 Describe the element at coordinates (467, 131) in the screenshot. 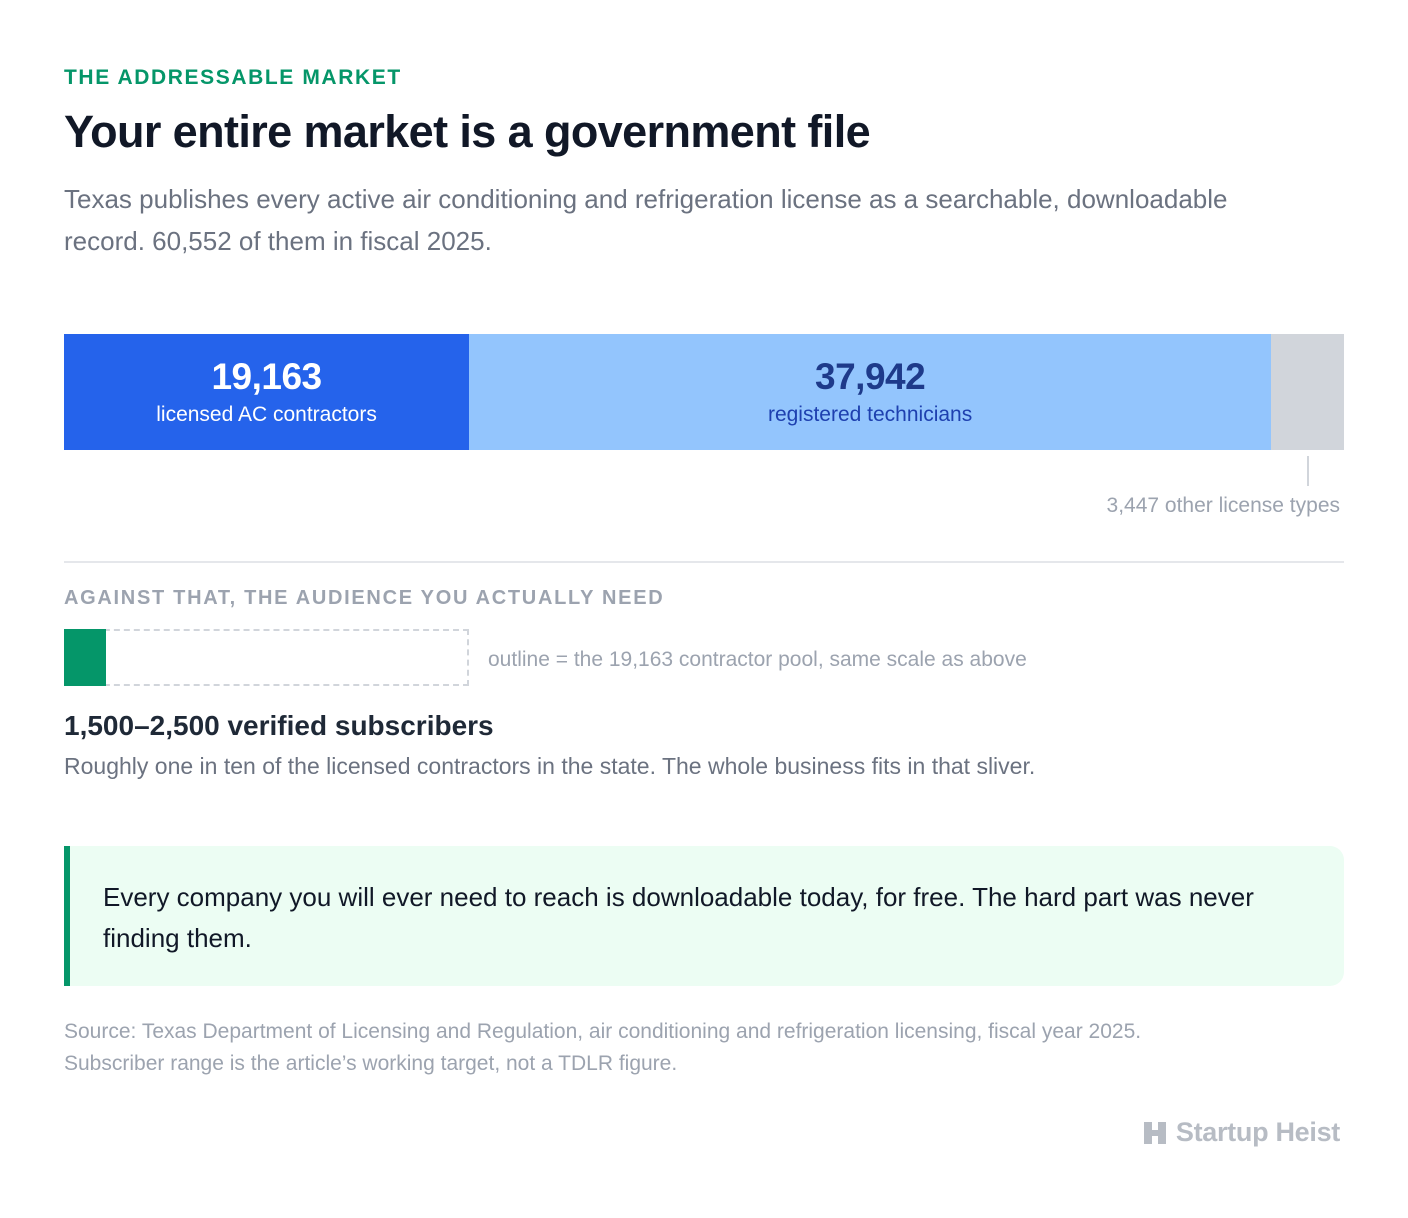

I see `page-title: Your entire market is a government file` at that location.